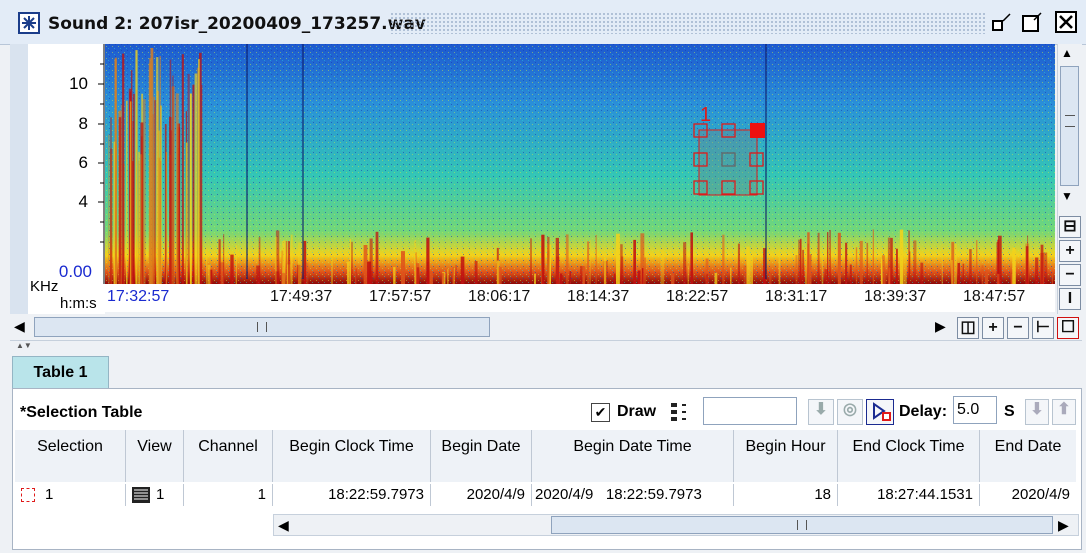 This screenshot has height=553, width=1086. I want to click on delay-unit-label: S, so click(1009, 411).